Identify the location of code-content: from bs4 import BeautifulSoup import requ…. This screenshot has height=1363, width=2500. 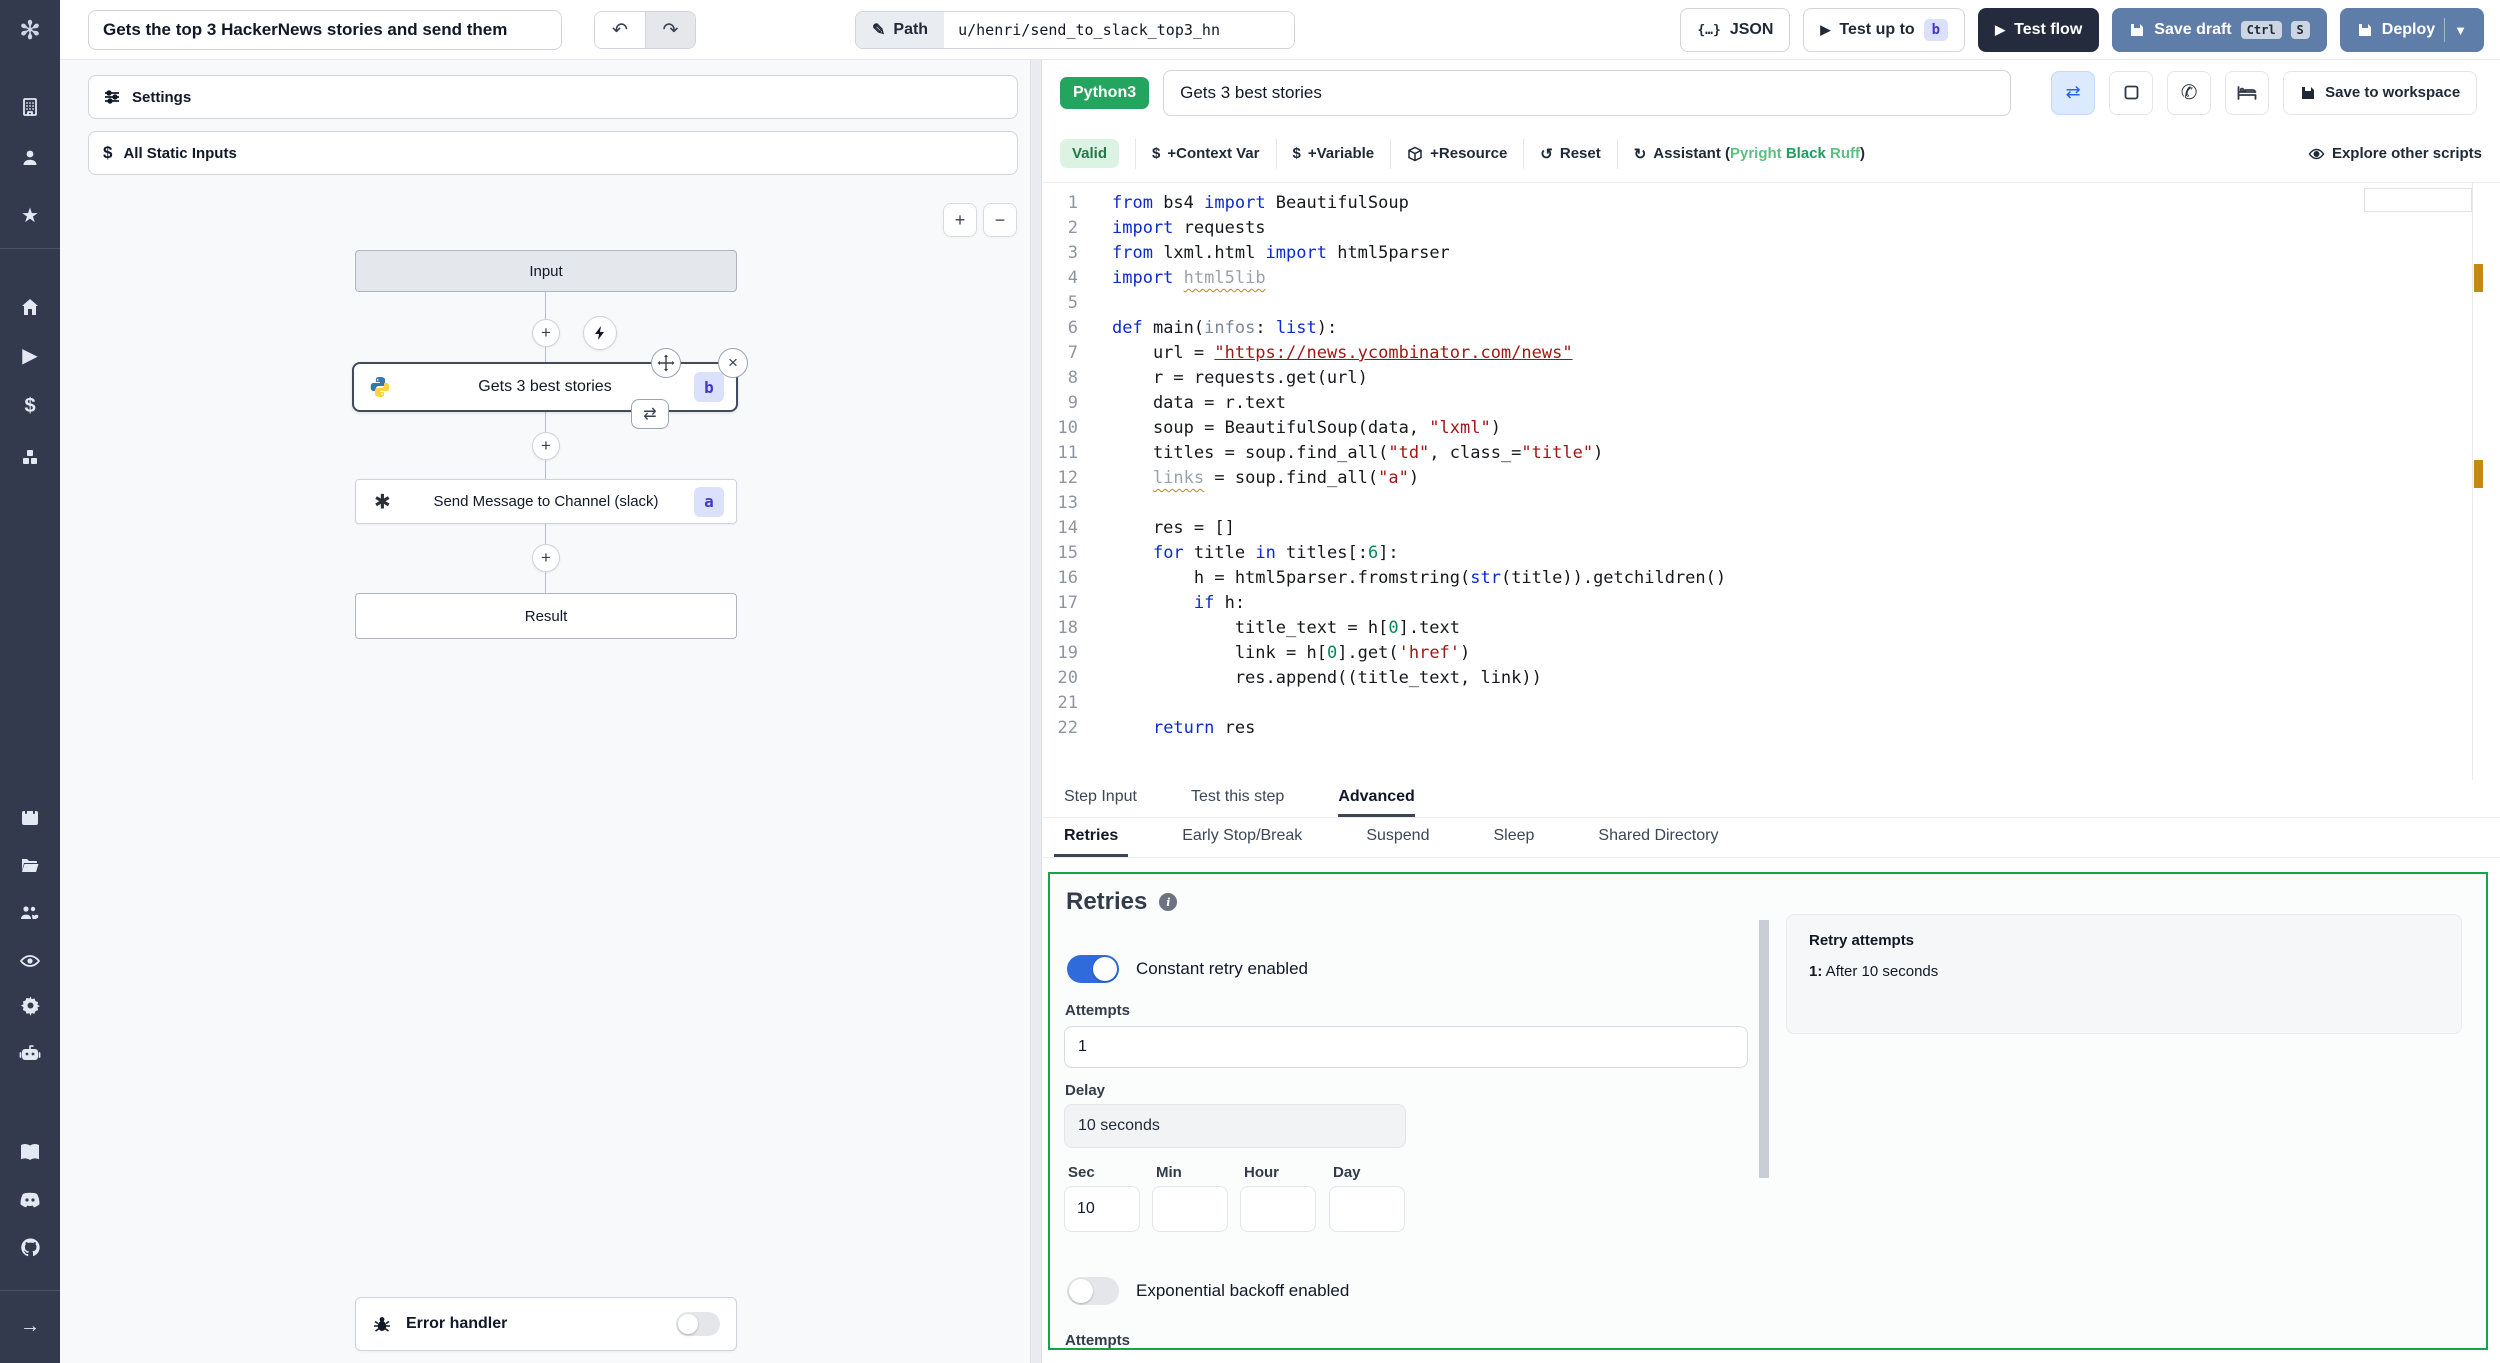
(1419, 465).